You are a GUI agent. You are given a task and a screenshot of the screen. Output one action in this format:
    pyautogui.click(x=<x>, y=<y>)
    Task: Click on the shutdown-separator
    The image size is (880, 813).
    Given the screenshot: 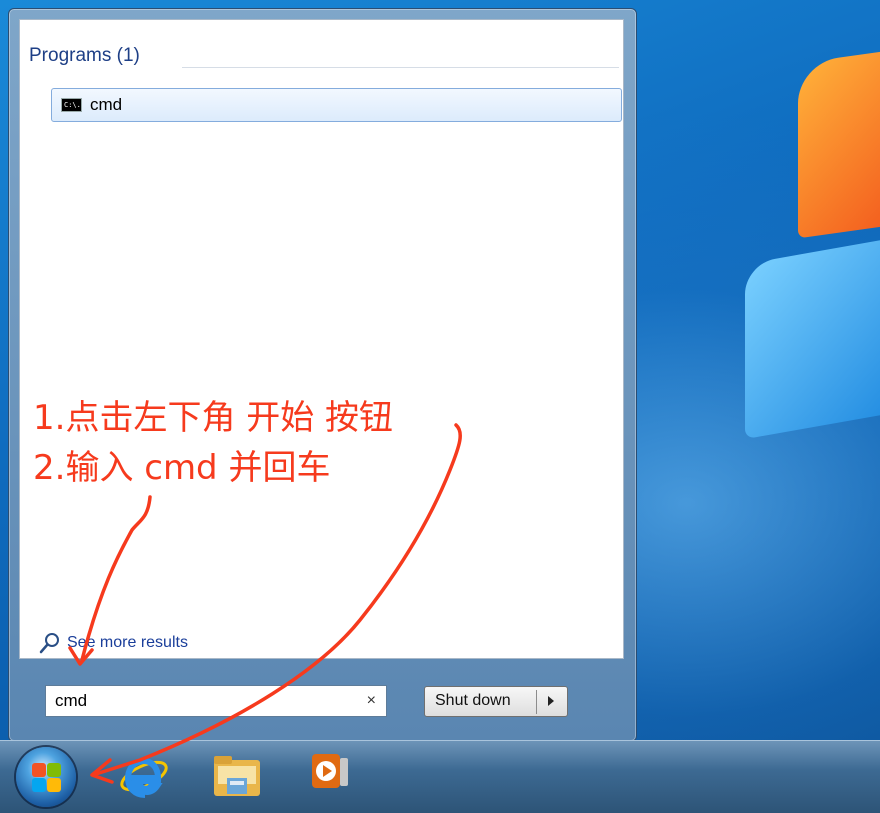 What is the action you would take?
    pyautogui.click(x=536, y=702)
    